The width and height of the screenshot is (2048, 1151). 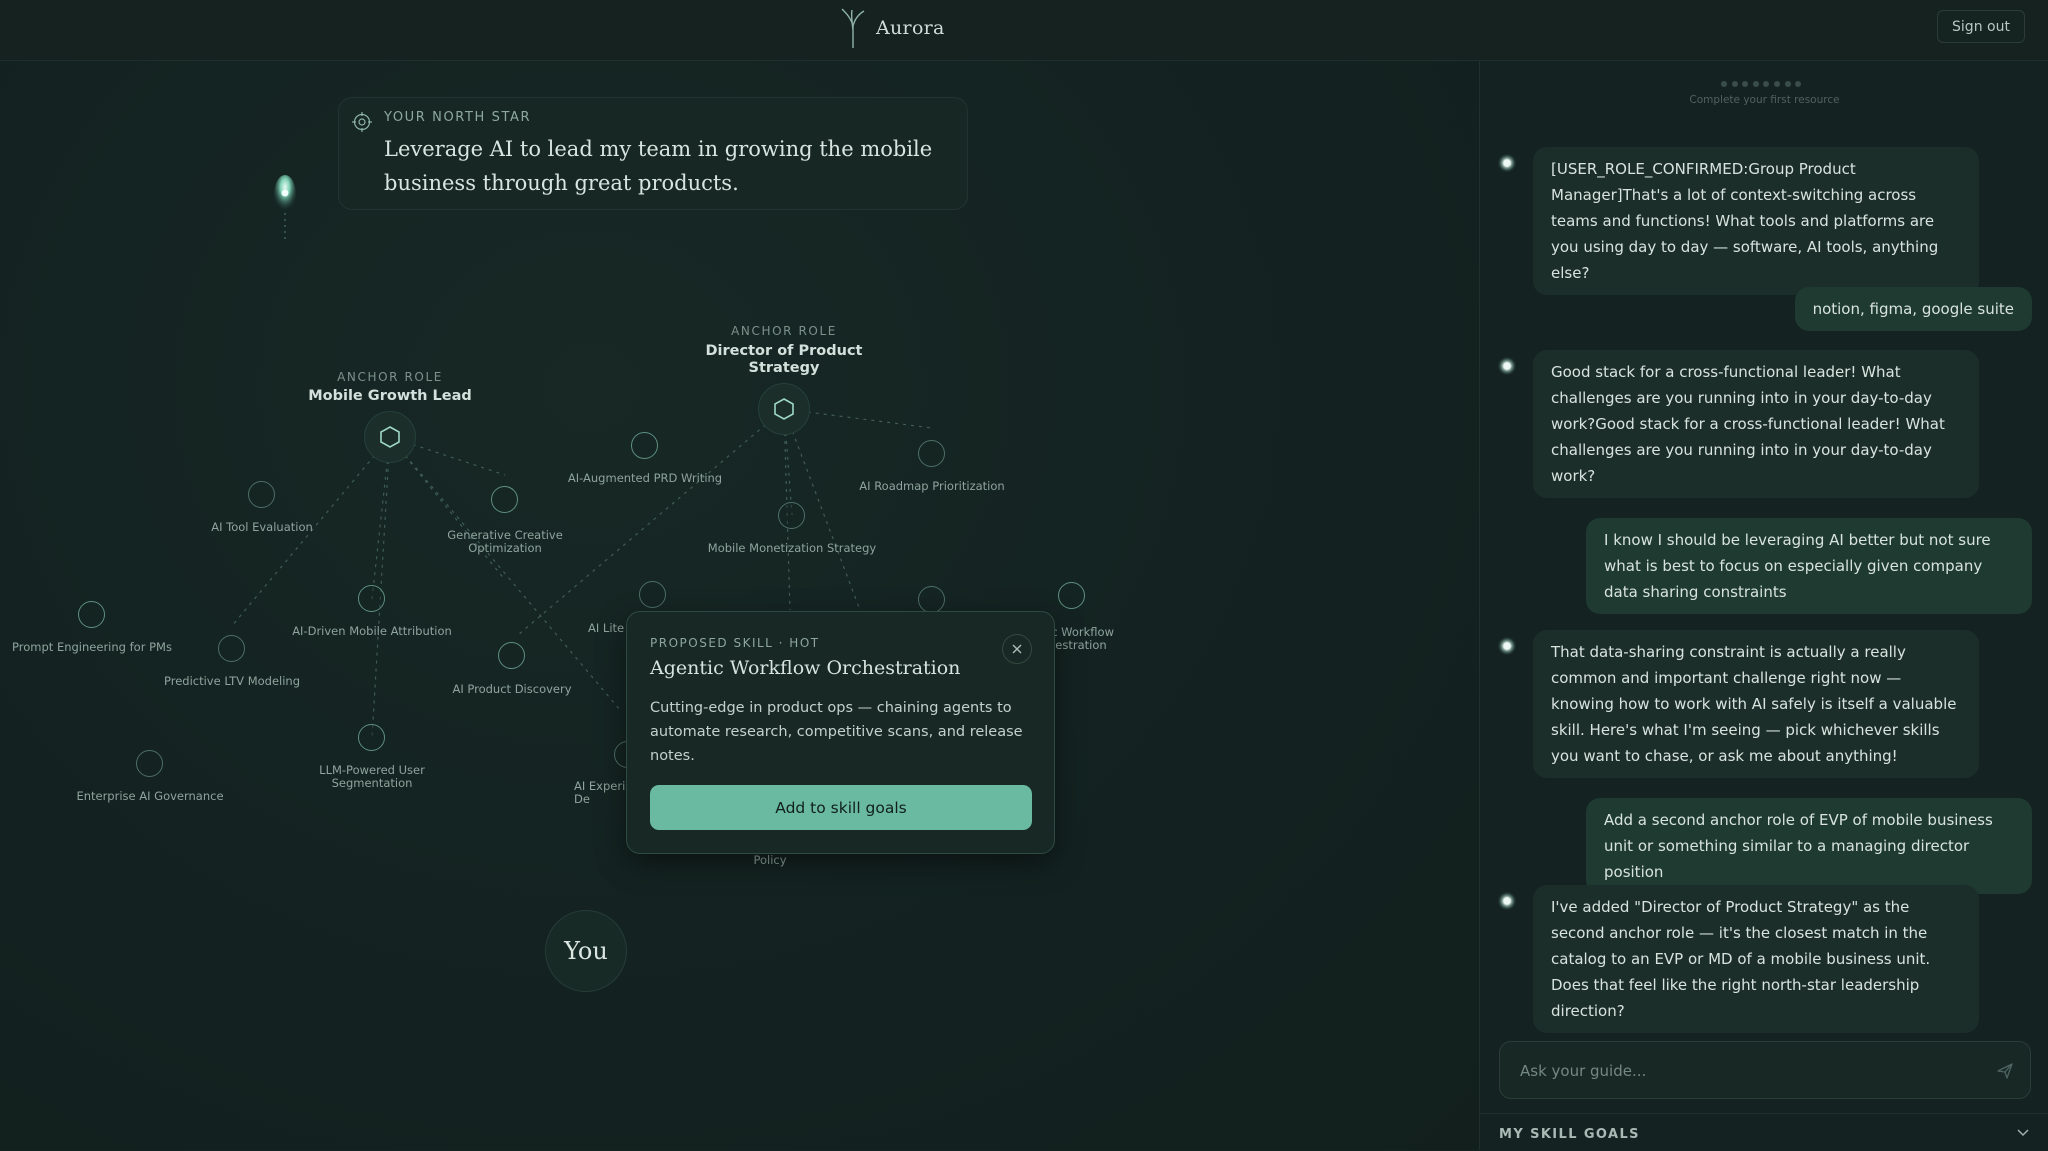 I want to click on north-star-label: YOUR NORTH STAR, so click(x=458, y=117).